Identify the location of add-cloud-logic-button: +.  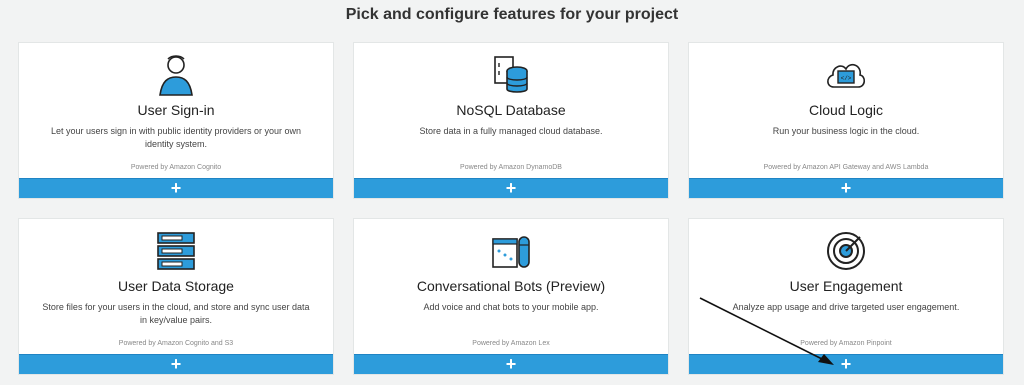
(846, 188).